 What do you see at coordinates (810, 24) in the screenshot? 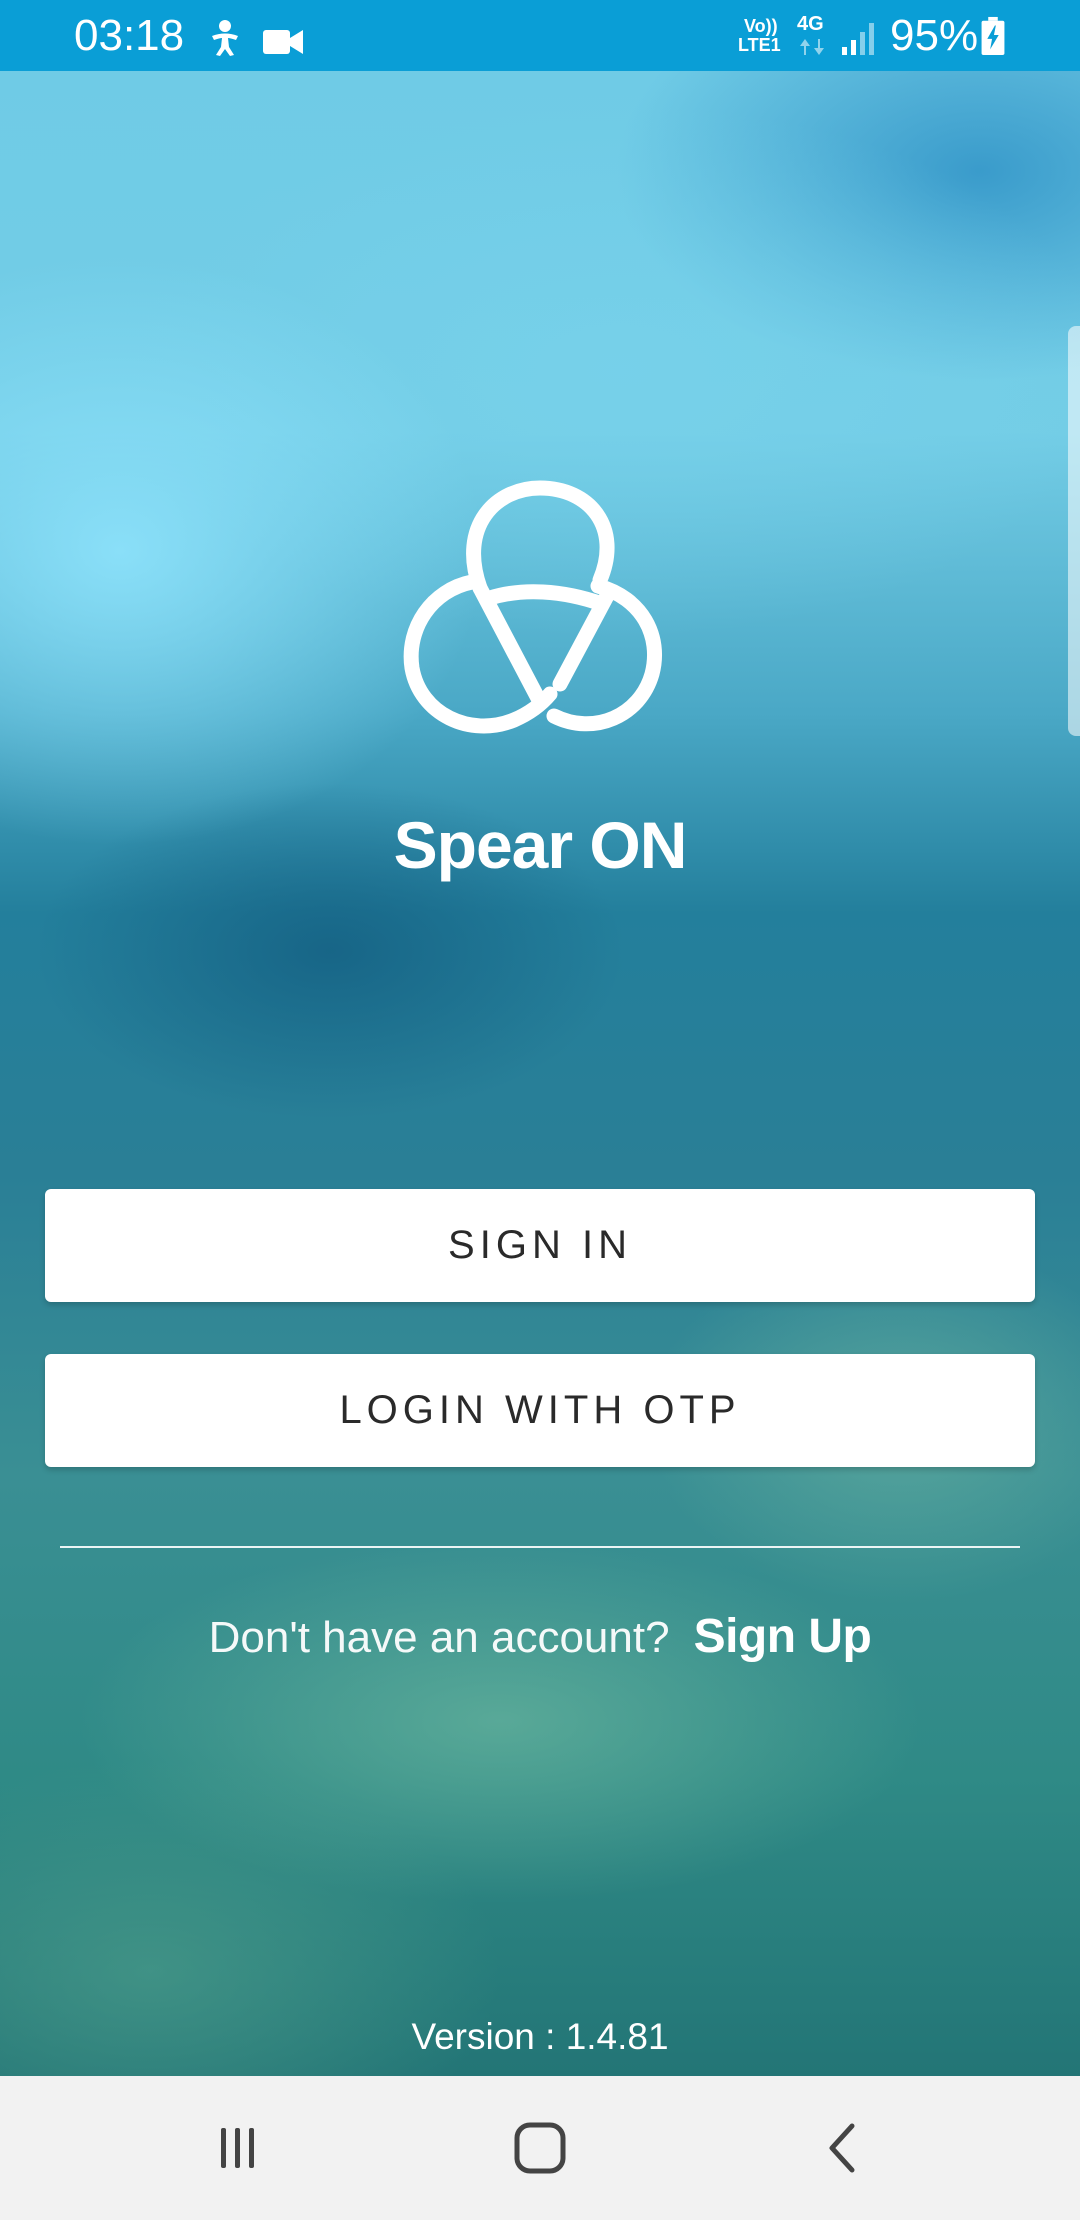
I see `network-type-label: 4G` at bounding box center [810, 24].